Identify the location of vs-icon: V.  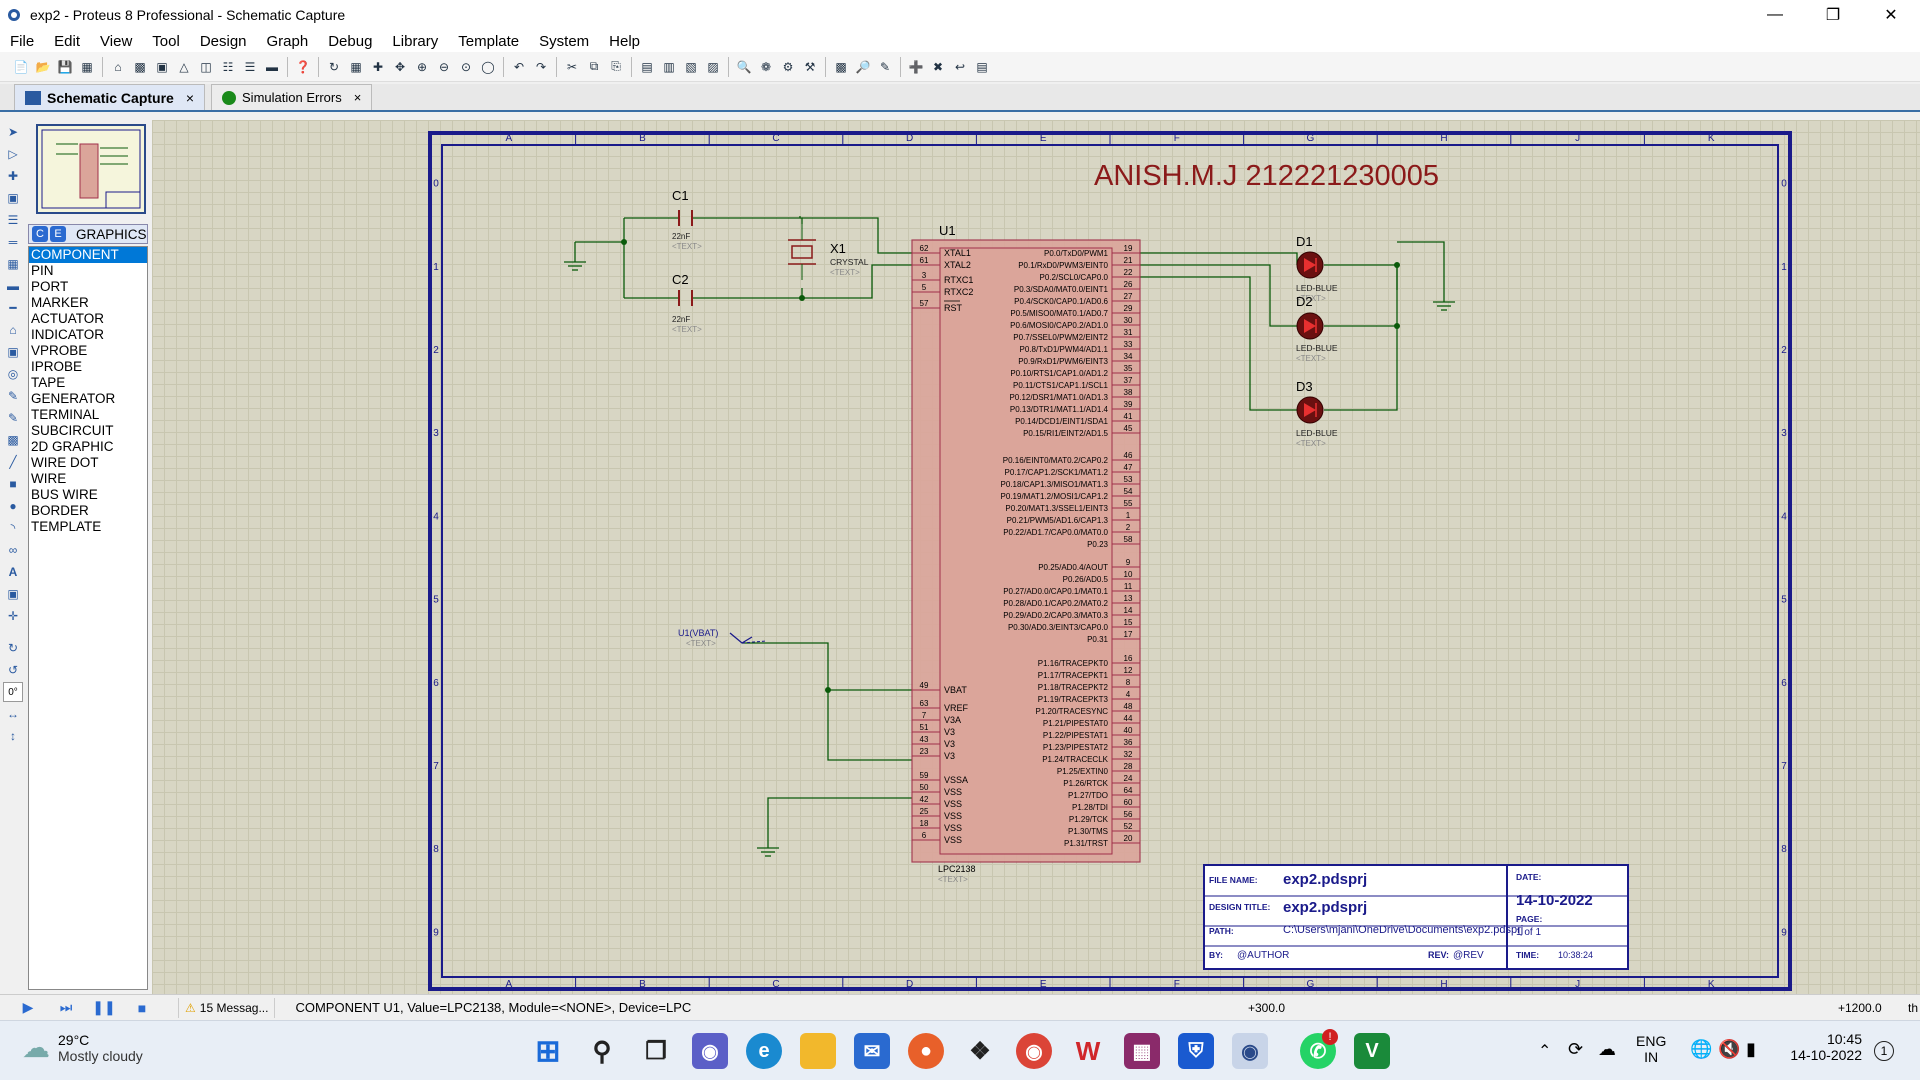
(1372, 1051).